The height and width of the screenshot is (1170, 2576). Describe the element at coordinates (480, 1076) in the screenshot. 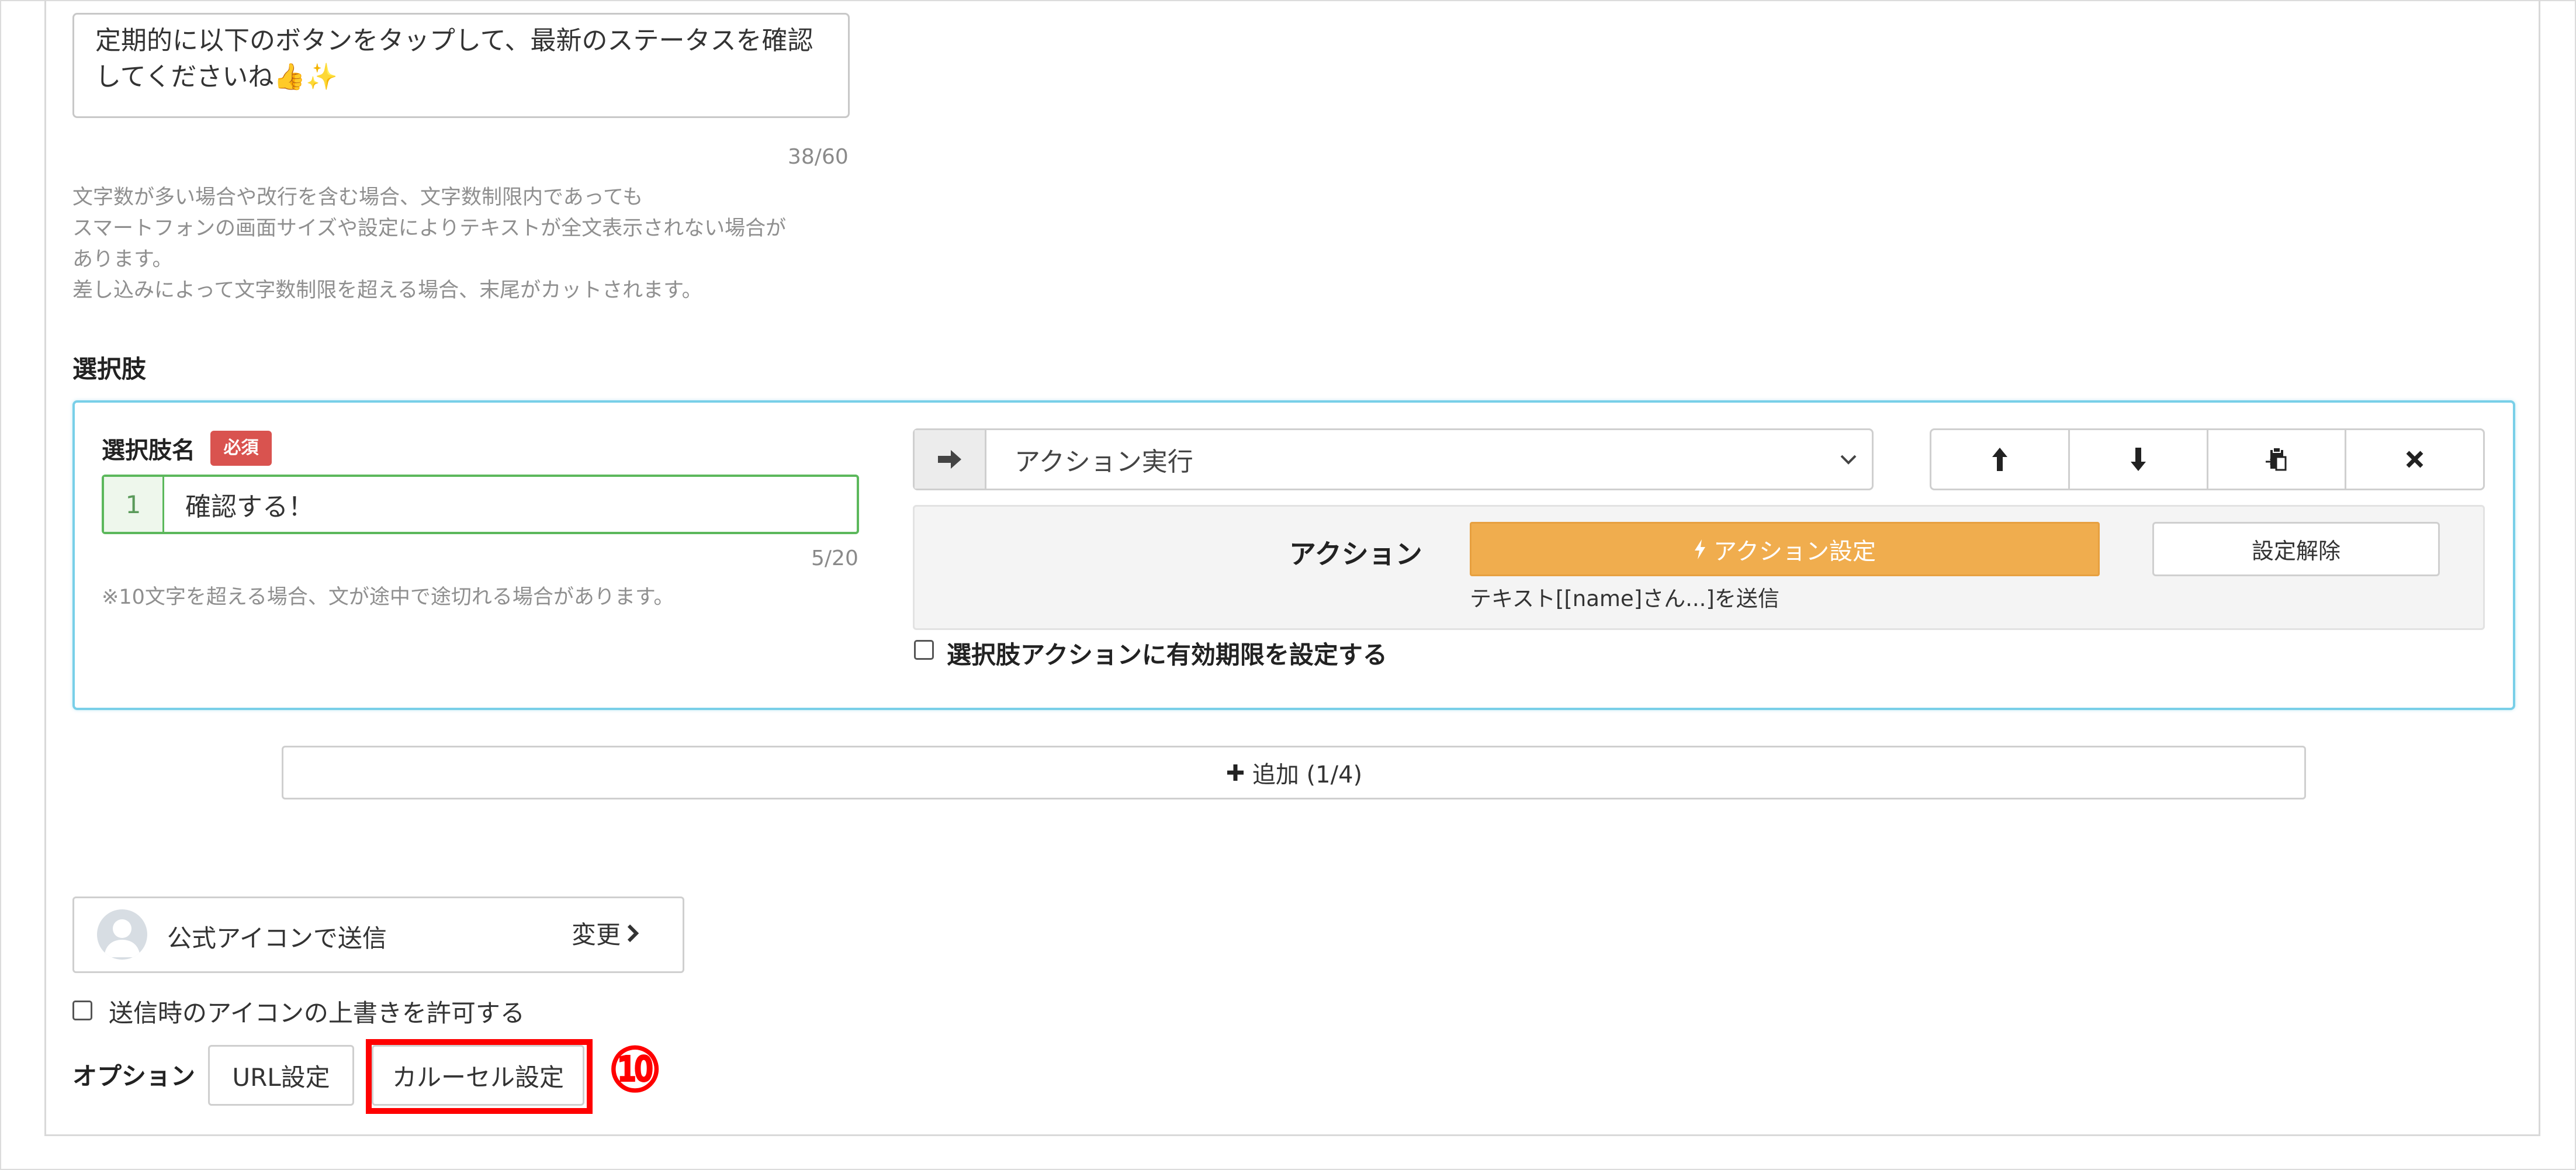

I see `highlight-box` at that location.